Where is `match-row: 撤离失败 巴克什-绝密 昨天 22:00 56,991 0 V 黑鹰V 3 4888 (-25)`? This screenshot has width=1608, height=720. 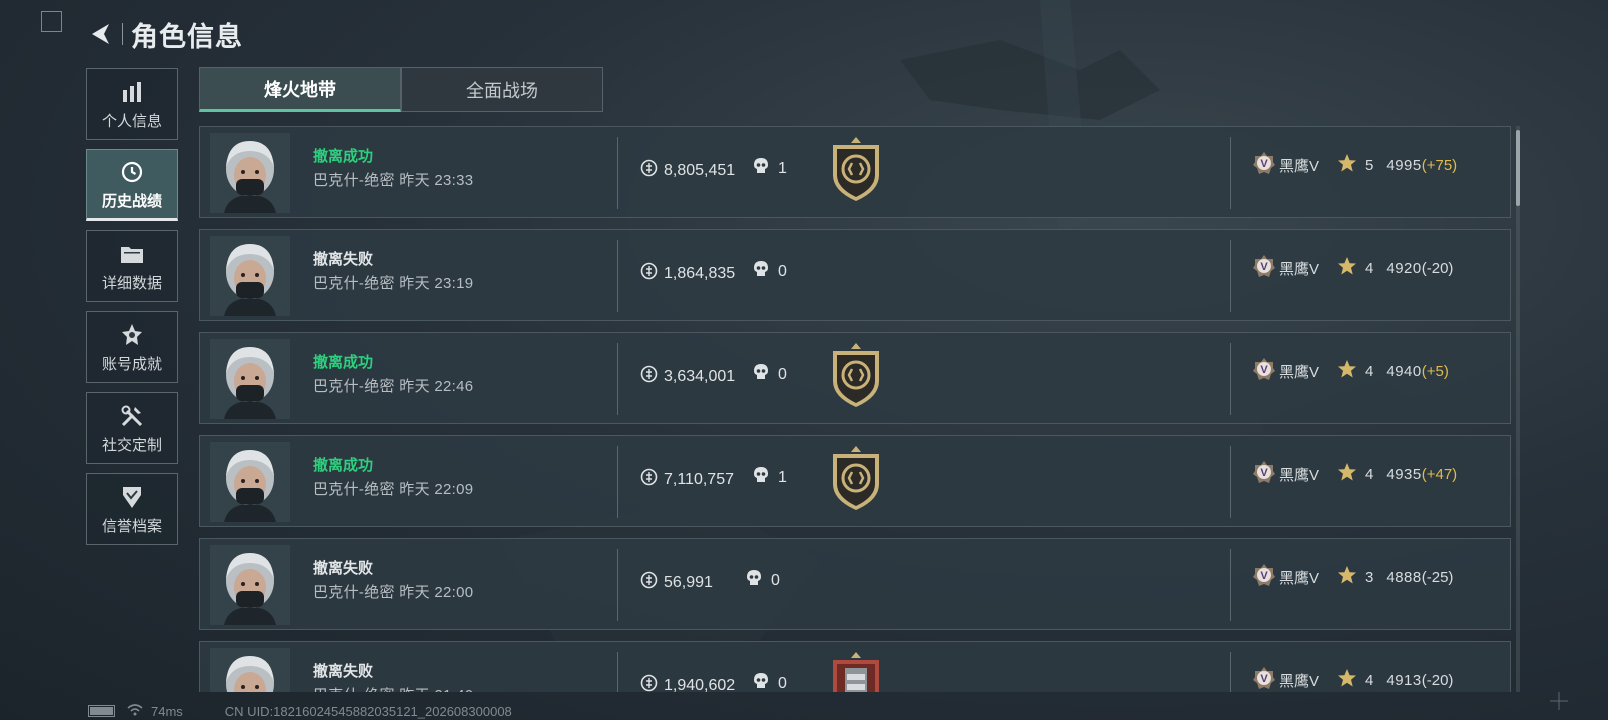 match-row: 撤离失败 巴克什-绝密 昨天 22:00 56,991 0 V 黑鹰V 3 4888 (-25) is located at coordinates (855, 584).